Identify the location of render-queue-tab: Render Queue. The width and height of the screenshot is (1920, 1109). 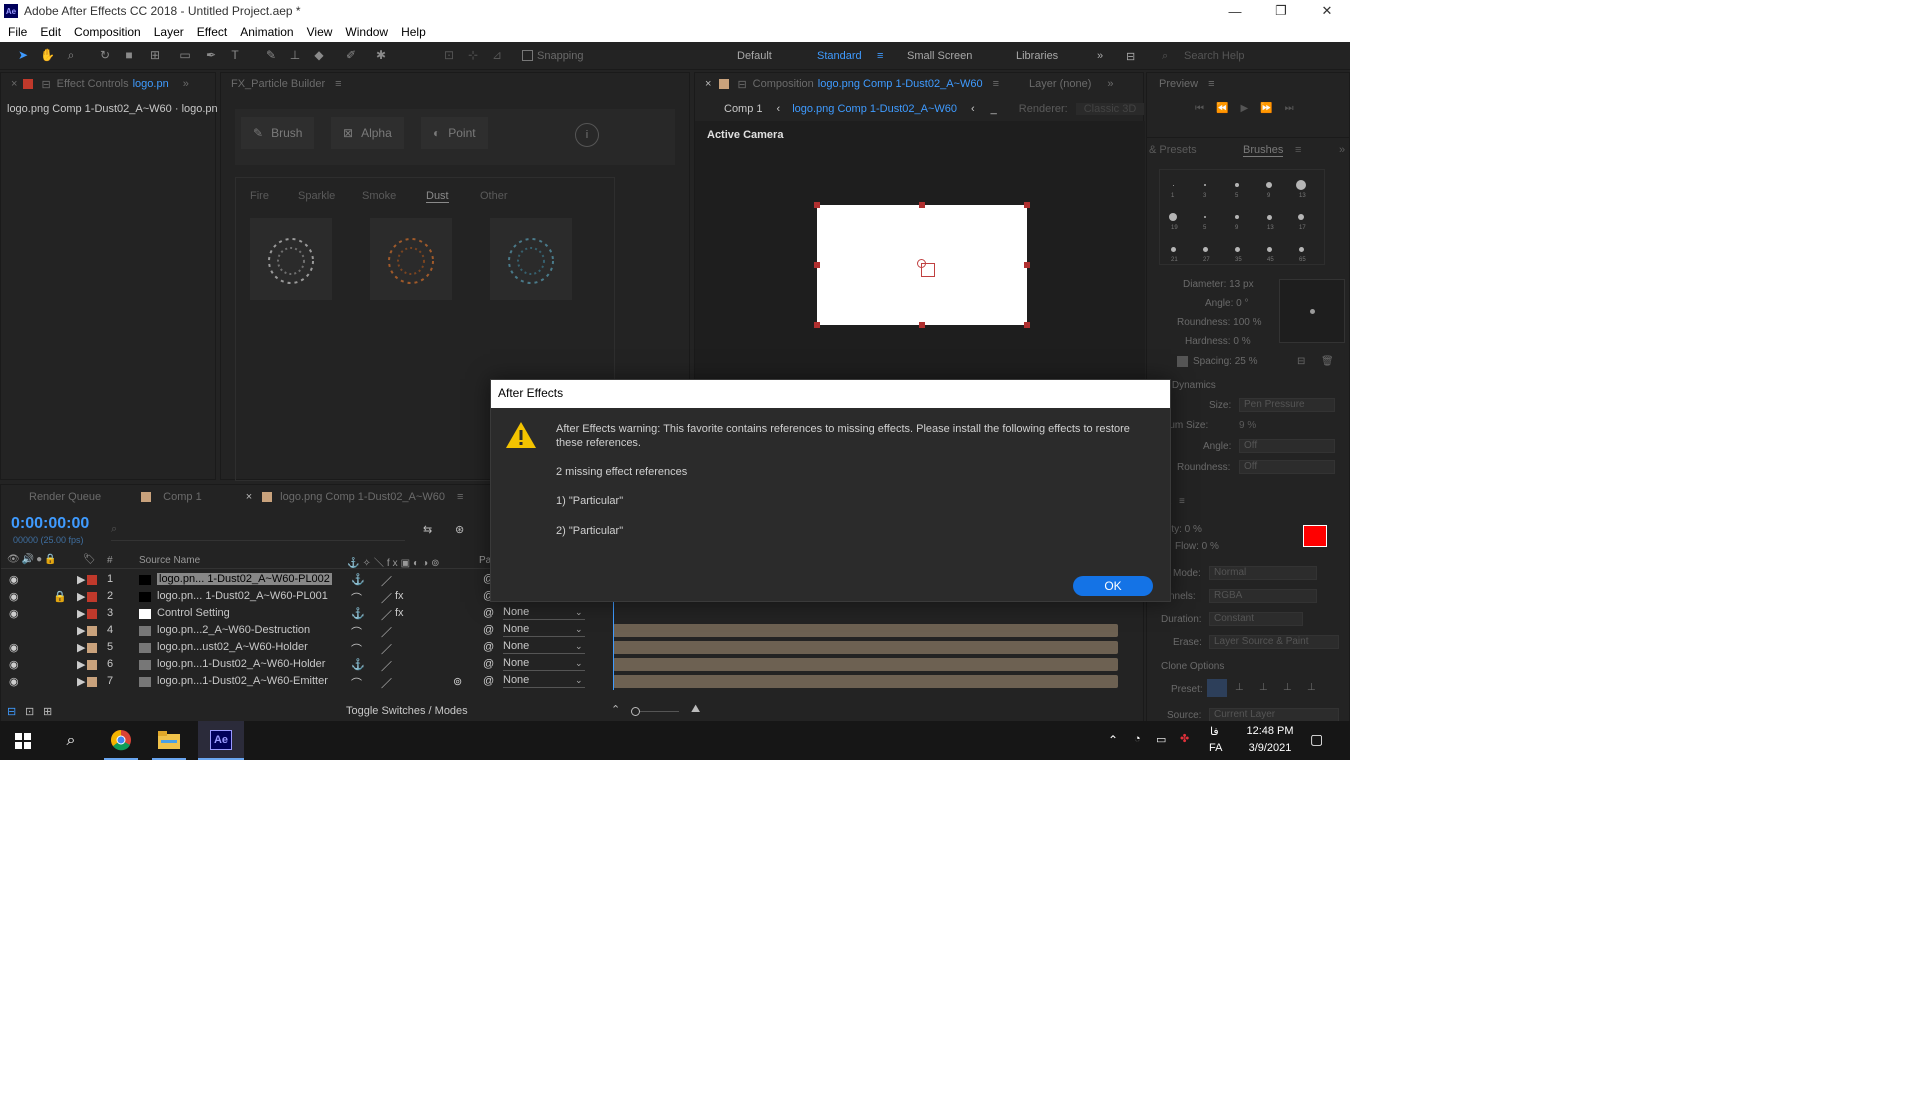
(65, 497).